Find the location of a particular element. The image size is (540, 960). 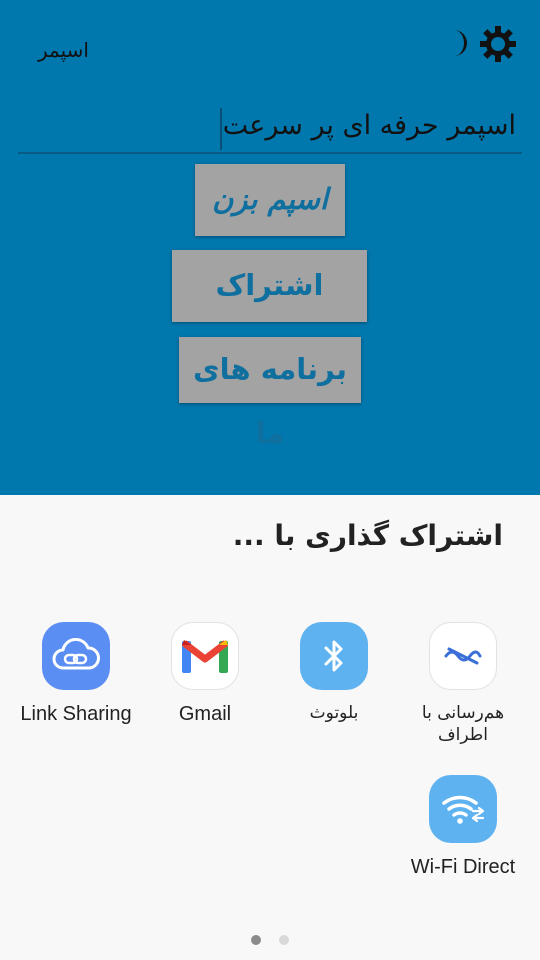

gmail-icon is located at coordinates (205, 656).